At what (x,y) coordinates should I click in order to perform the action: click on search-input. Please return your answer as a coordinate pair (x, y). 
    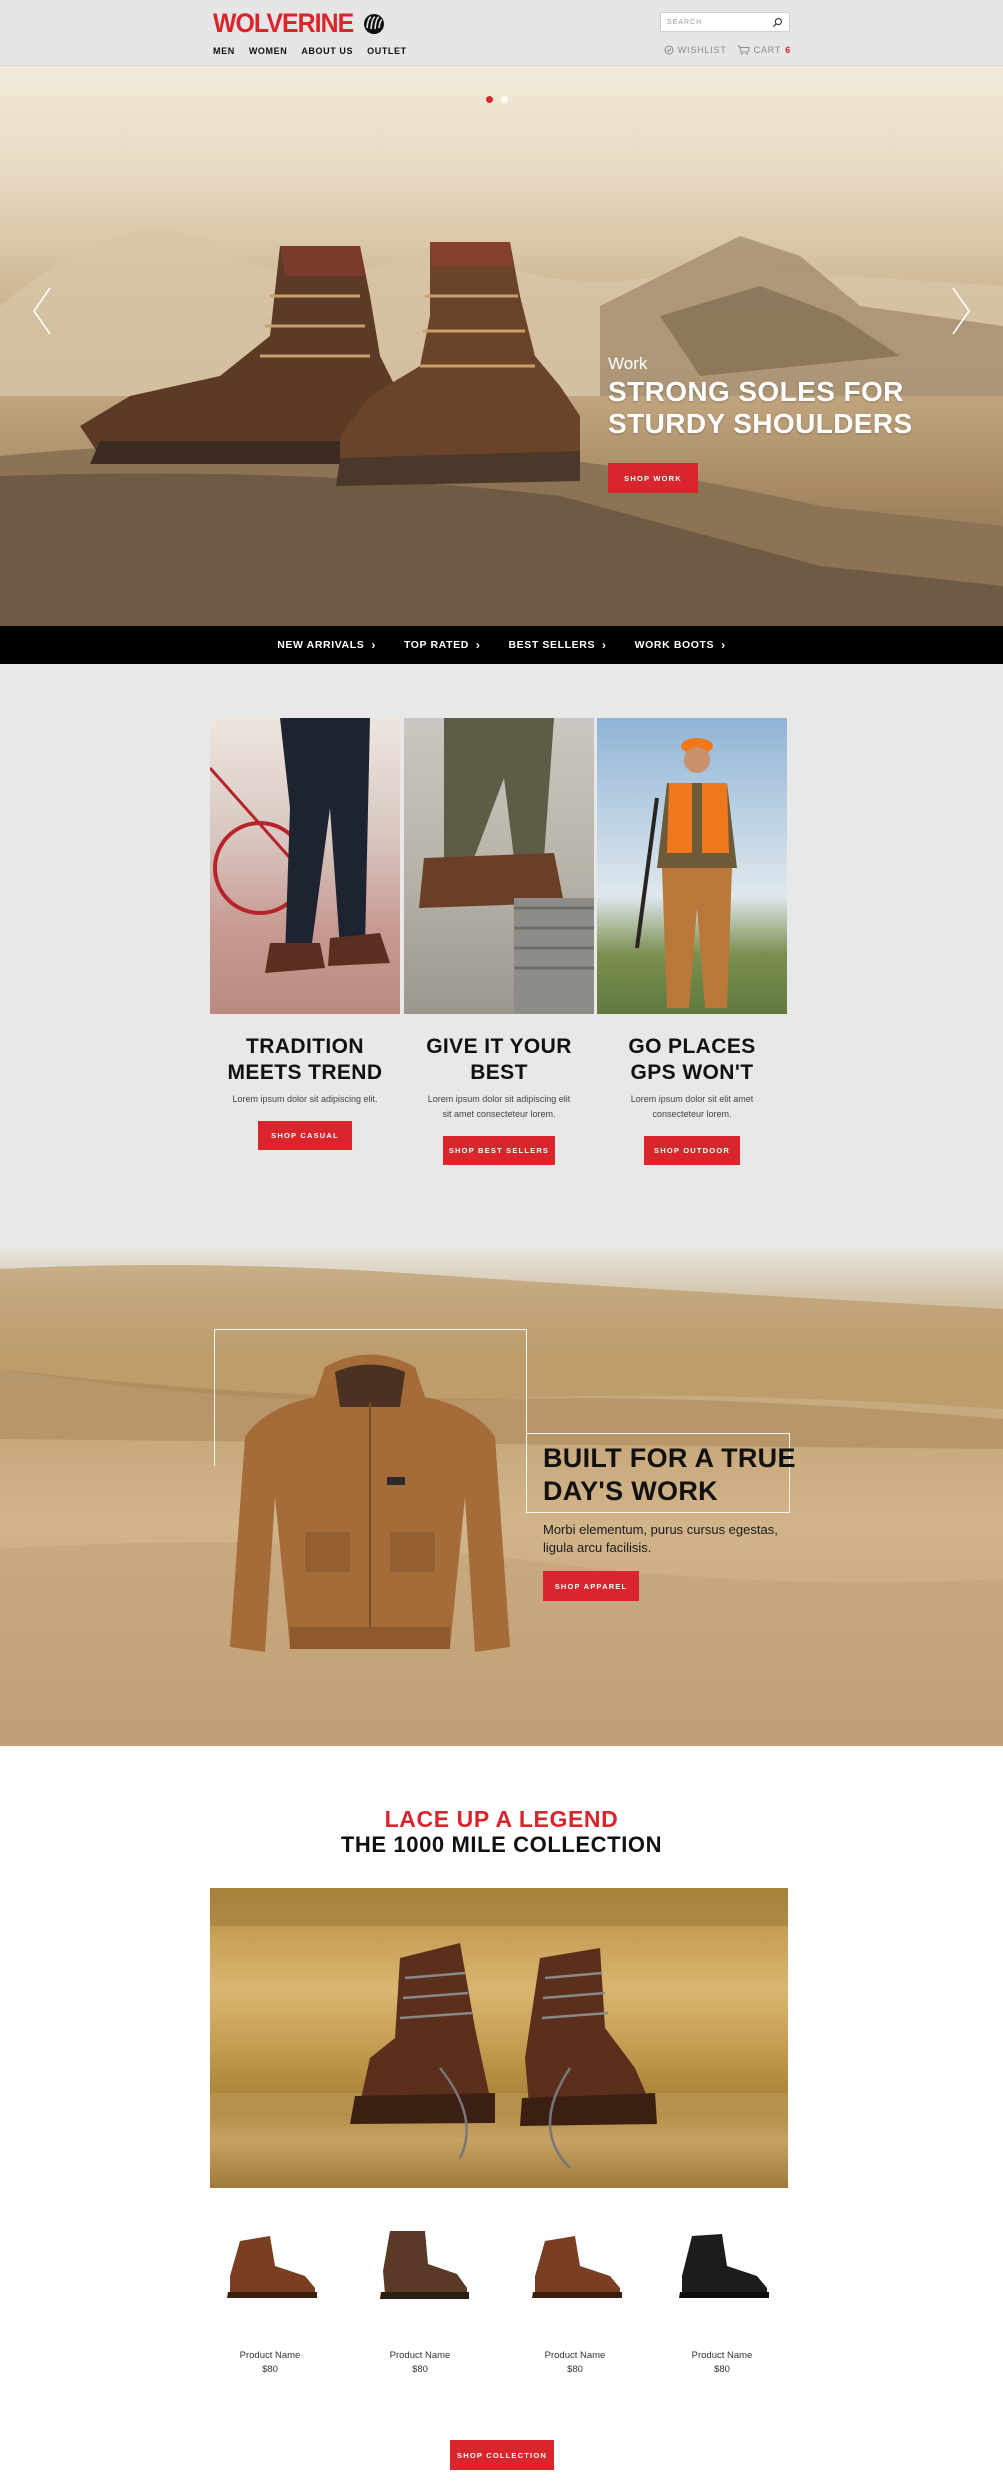
    Looking at the image, I should click on (717, 22).